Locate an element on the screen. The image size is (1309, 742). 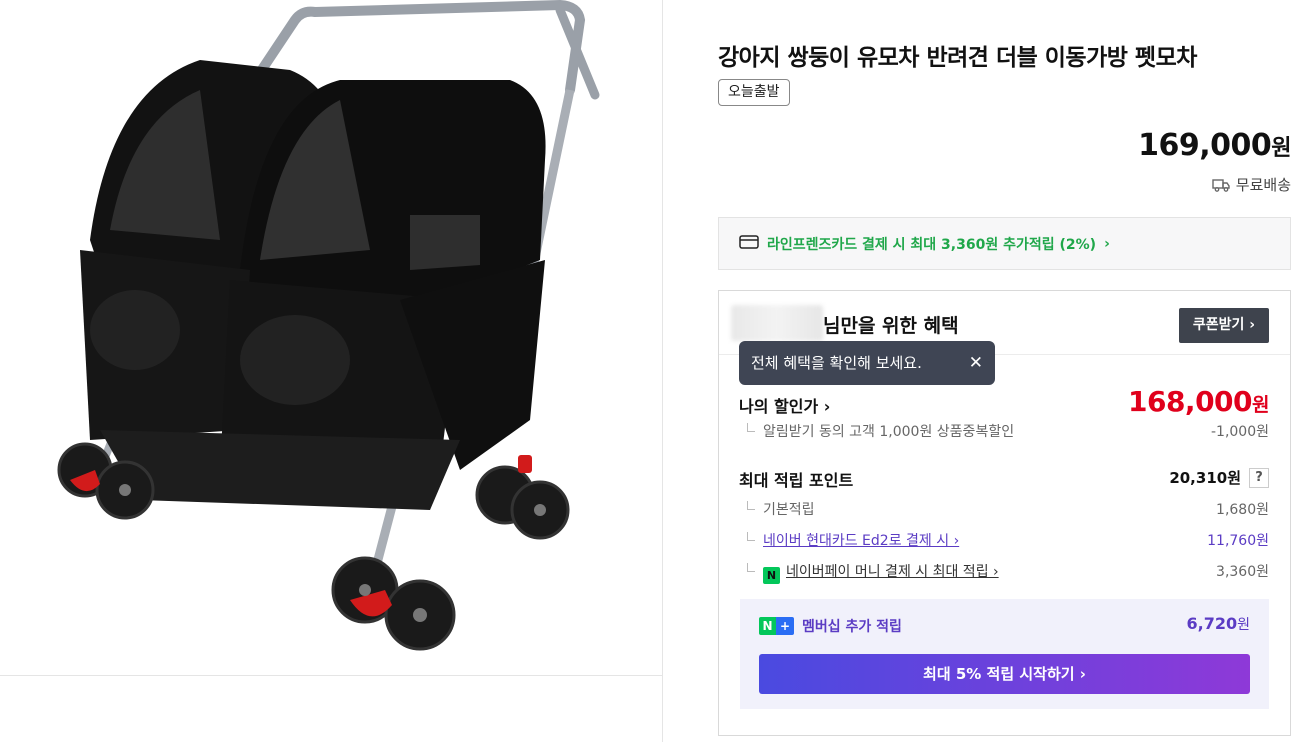
chevron-right-icon: › is located at coordinates (1107, 243).